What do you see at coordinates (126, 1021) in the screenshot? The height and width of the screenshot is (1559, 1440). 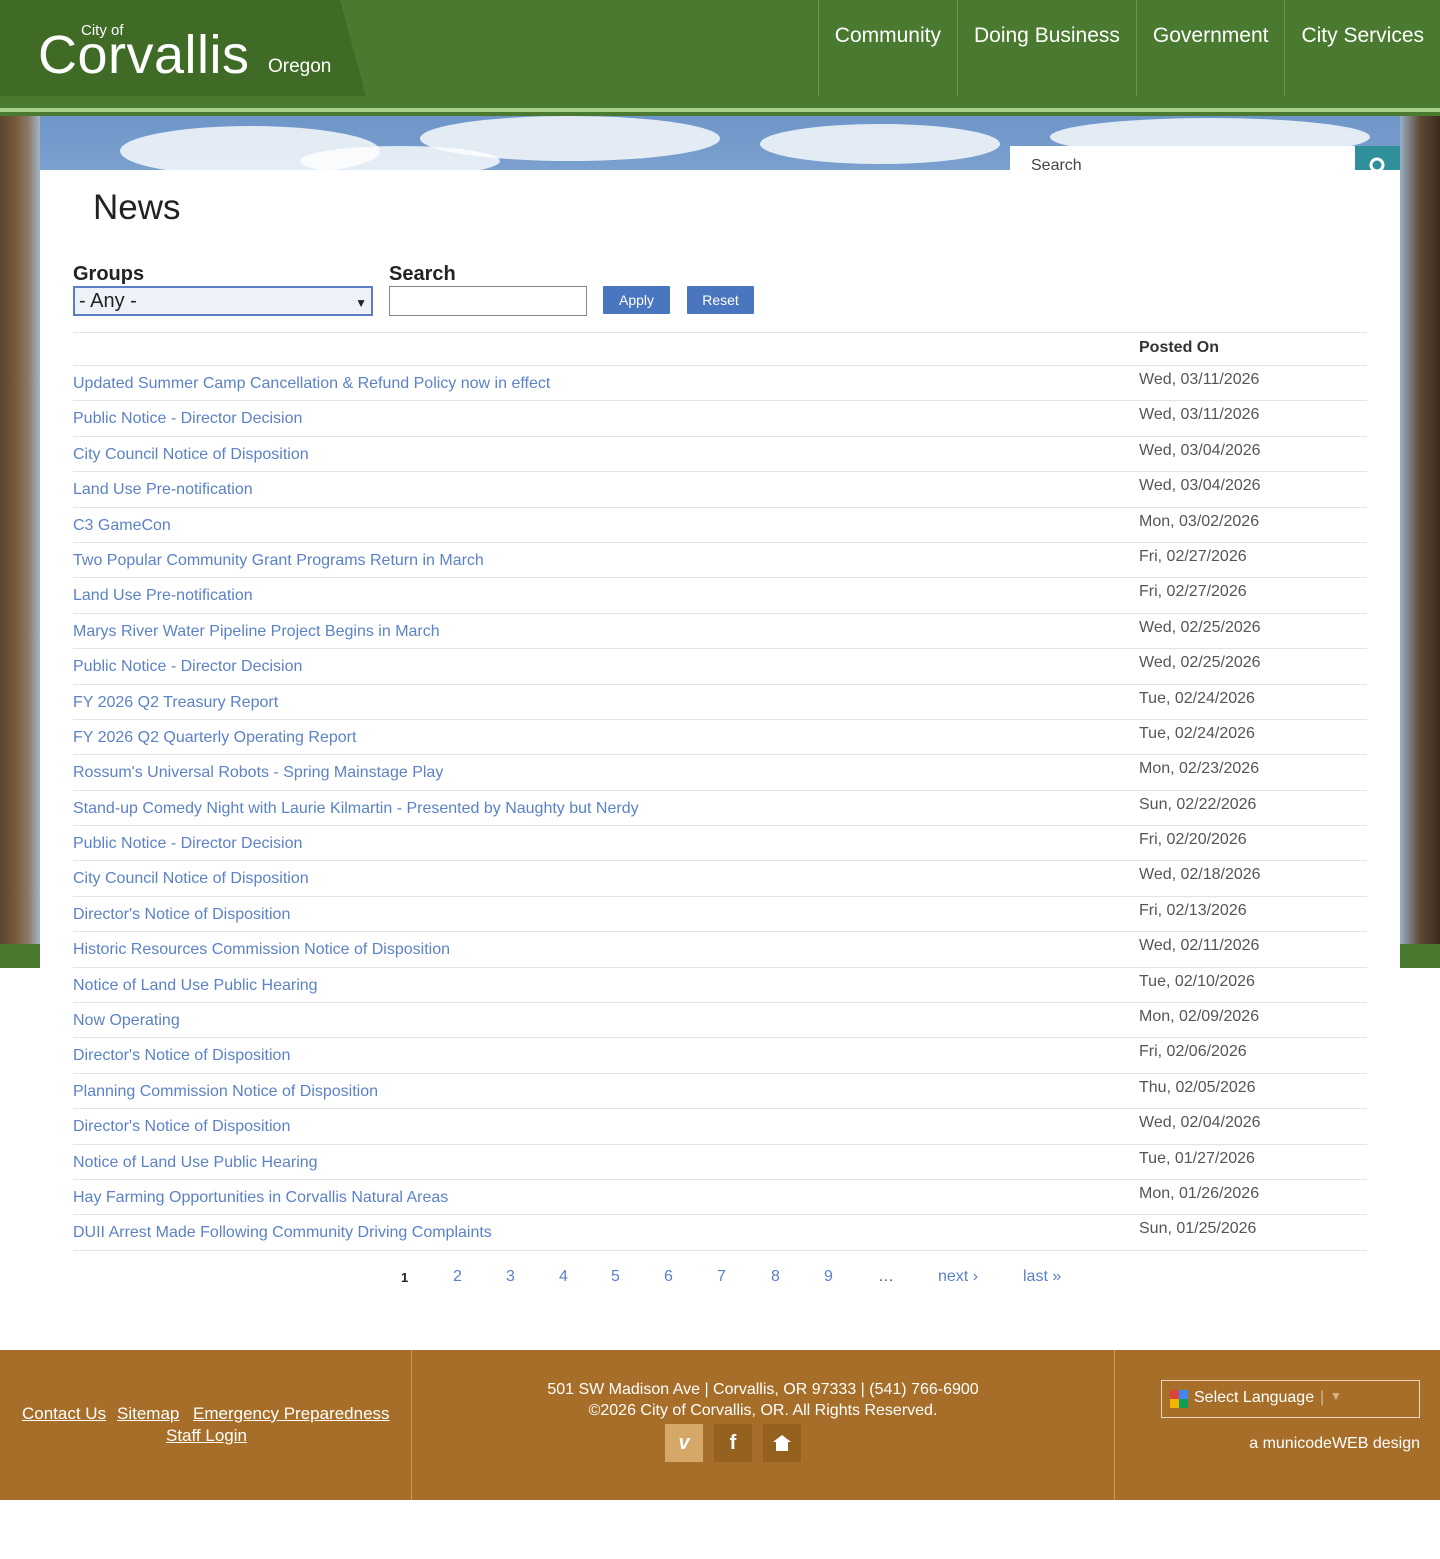 I see `news-link: Now Operating` at bounding box center [126, 1021].